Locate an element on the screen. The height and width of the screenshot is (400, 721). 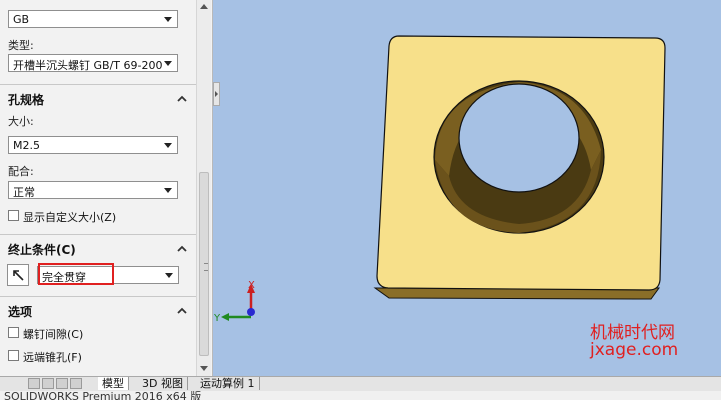
reverse-direction-button is located at coordinates (18, 275).